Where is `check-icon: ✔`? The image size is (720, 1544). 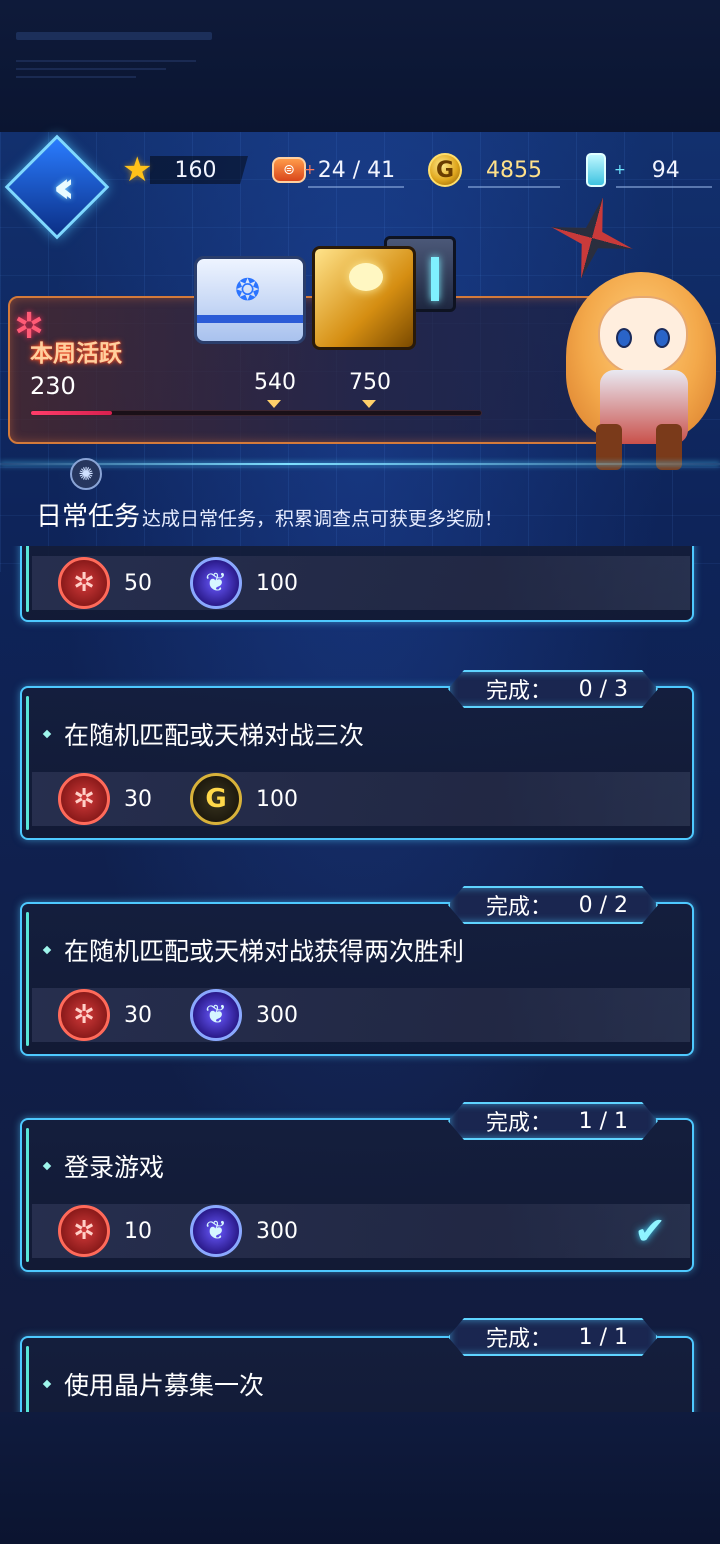 check-icon: ✔ is located at coordinates (650, 1231).